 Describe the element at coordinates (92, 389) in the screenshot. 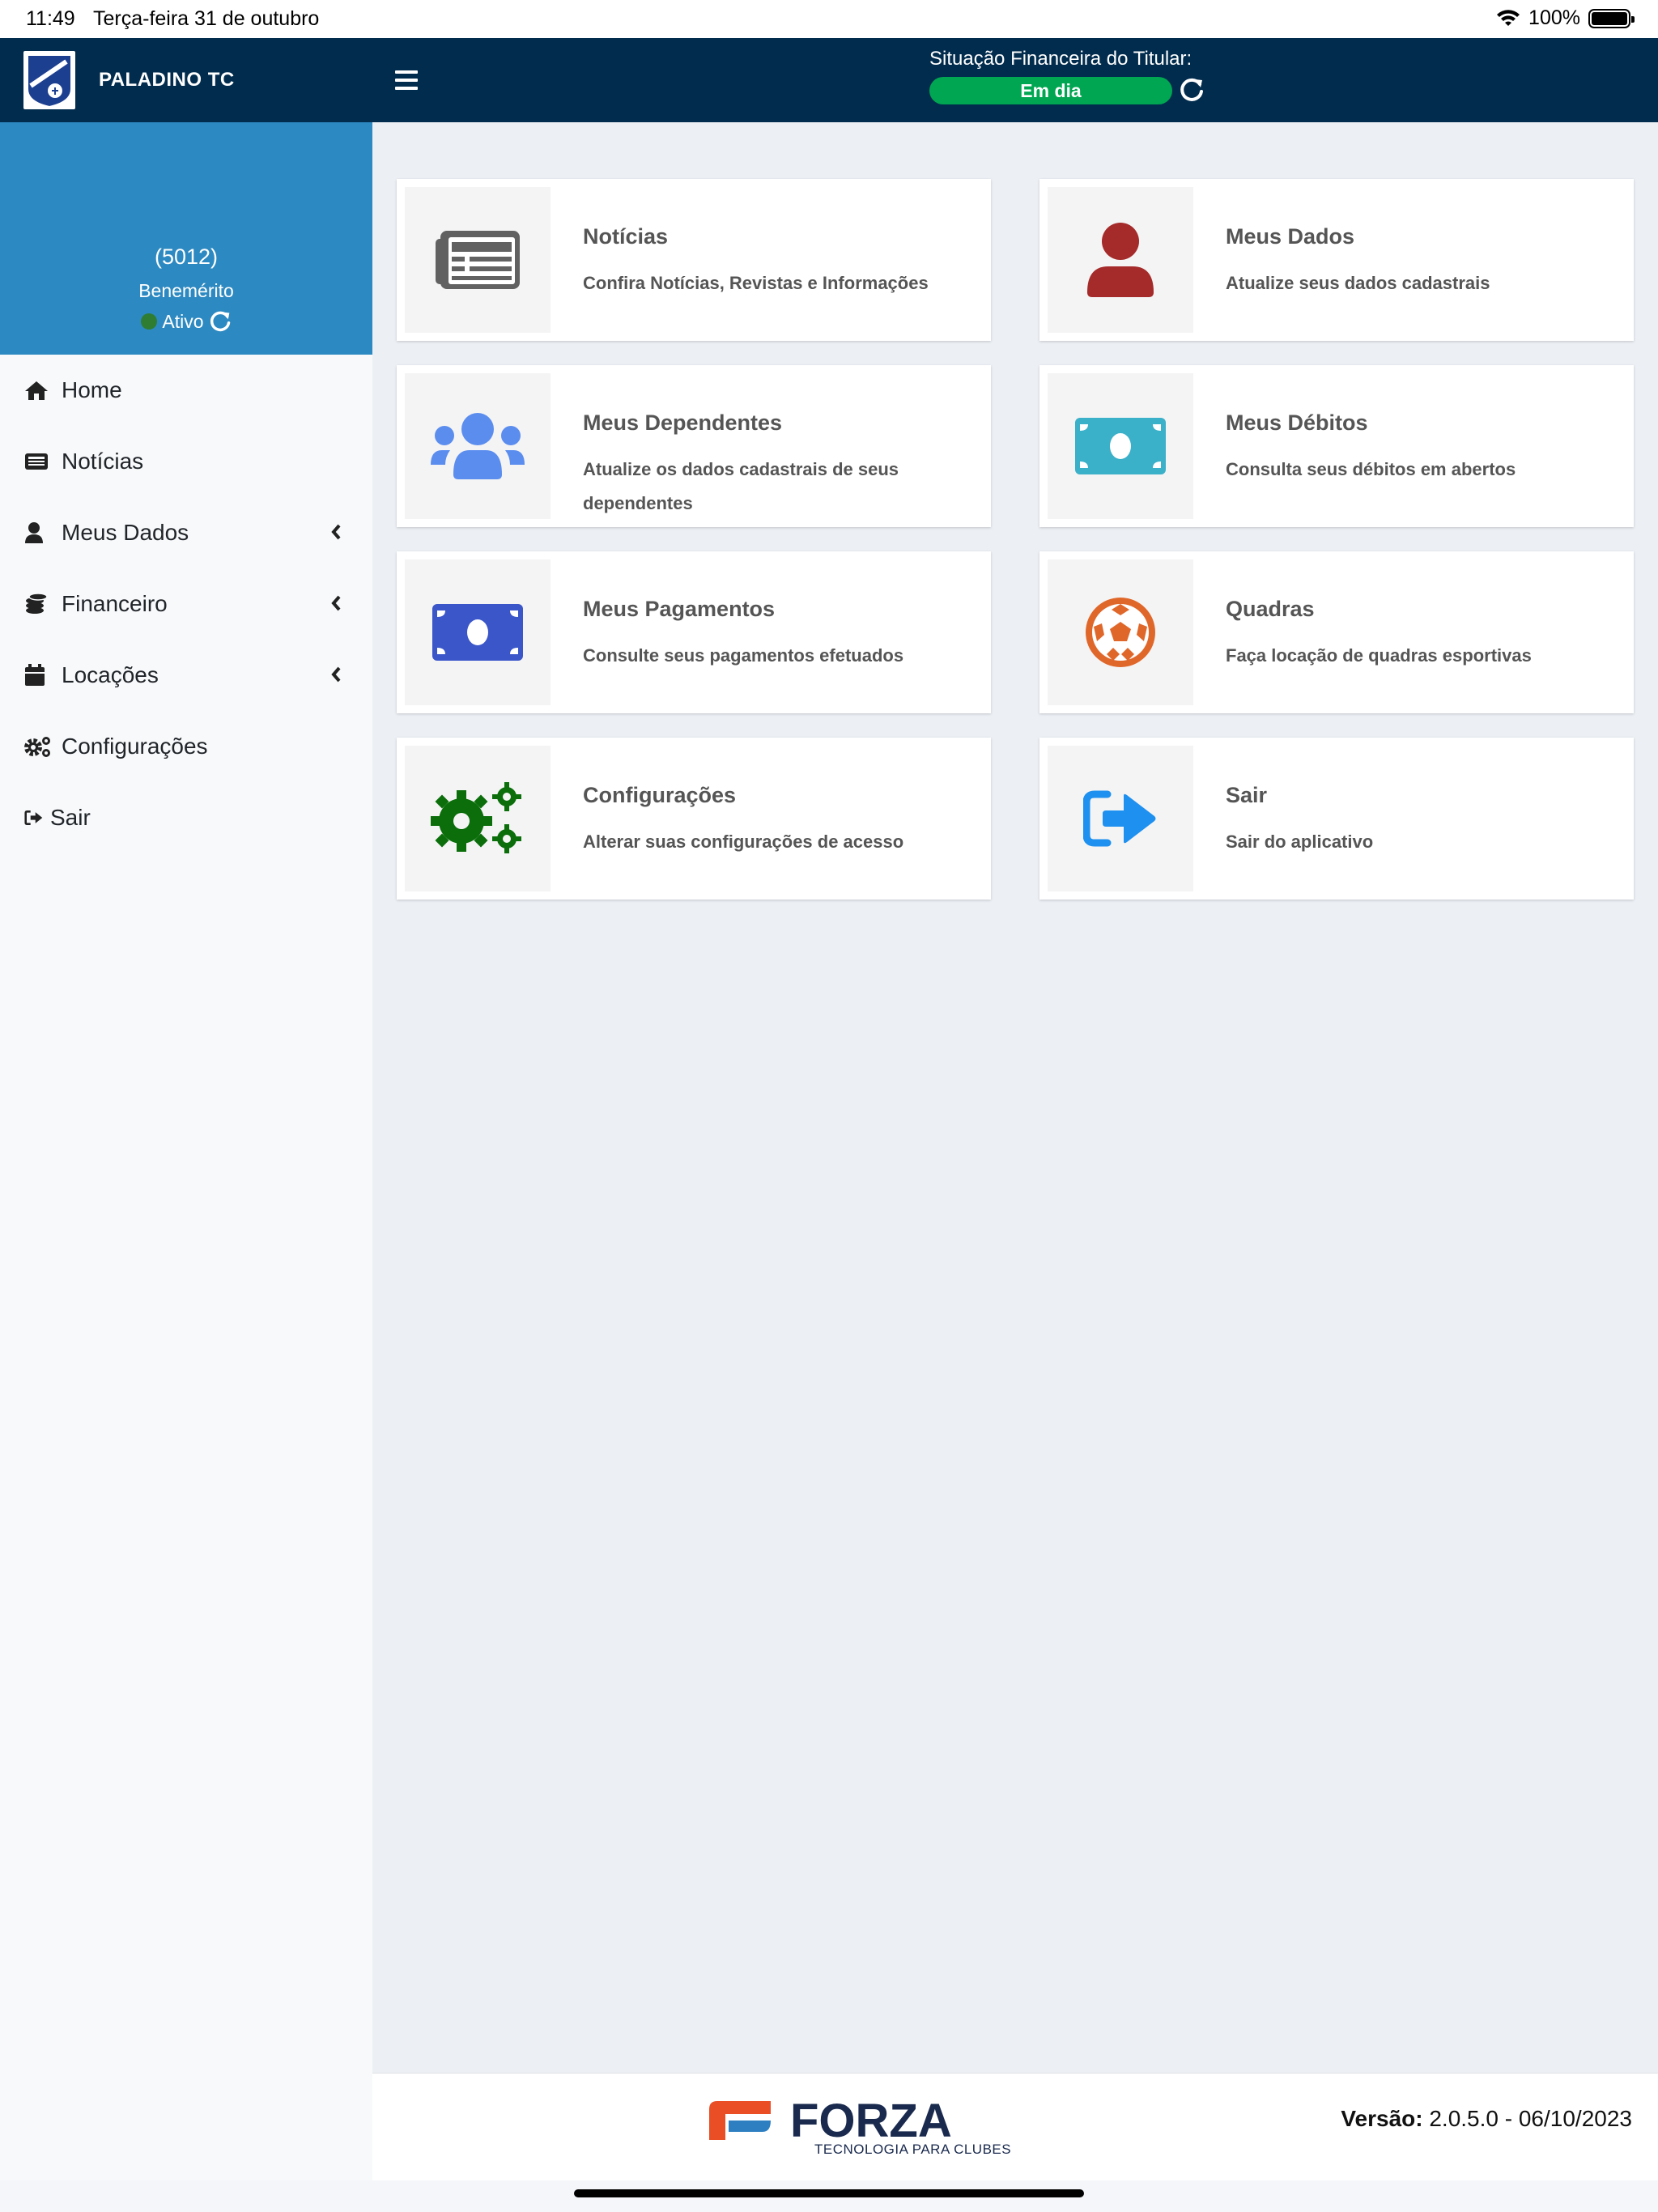

I see `sidebar-item-label: Home` at that location.